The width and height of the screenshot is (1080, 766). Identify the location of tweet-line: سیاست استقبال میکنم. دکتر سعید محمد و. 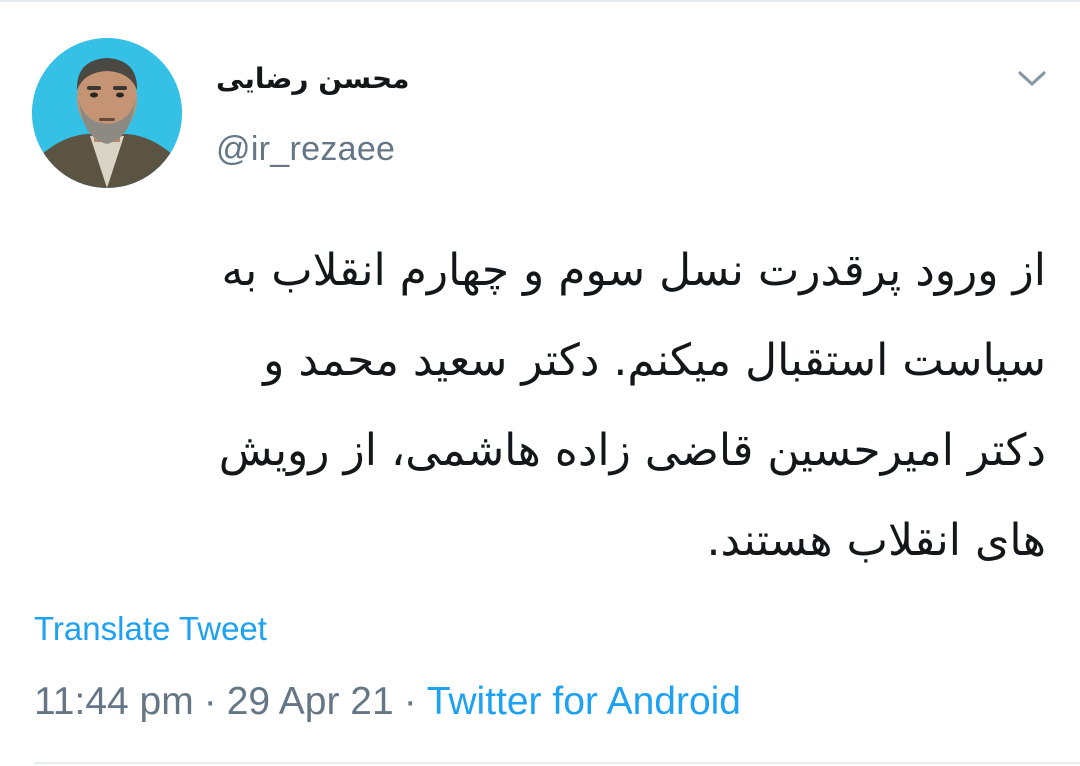
(654, 360).